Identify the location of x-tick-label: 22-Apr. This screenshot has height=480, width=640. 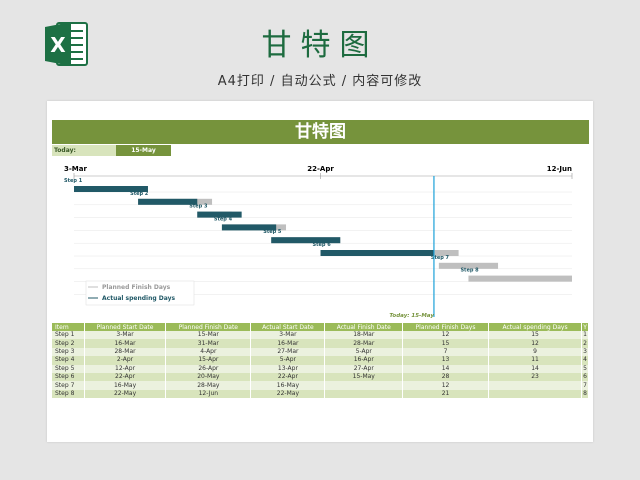
(320, 169).